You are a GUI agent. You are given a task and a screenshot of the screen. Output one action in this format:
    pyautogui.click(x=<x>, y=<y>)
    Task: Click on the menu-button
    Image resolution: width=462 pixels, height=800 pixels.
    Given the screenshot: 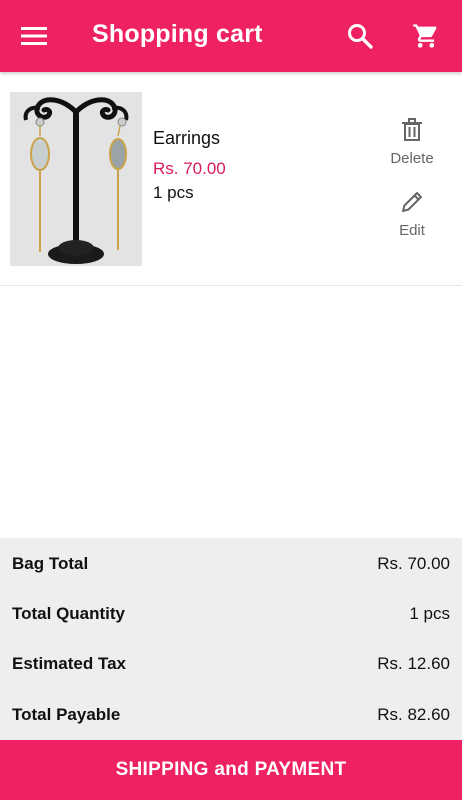 What is the action you would take?
    pyautogui.click(x=34, y=36)
    